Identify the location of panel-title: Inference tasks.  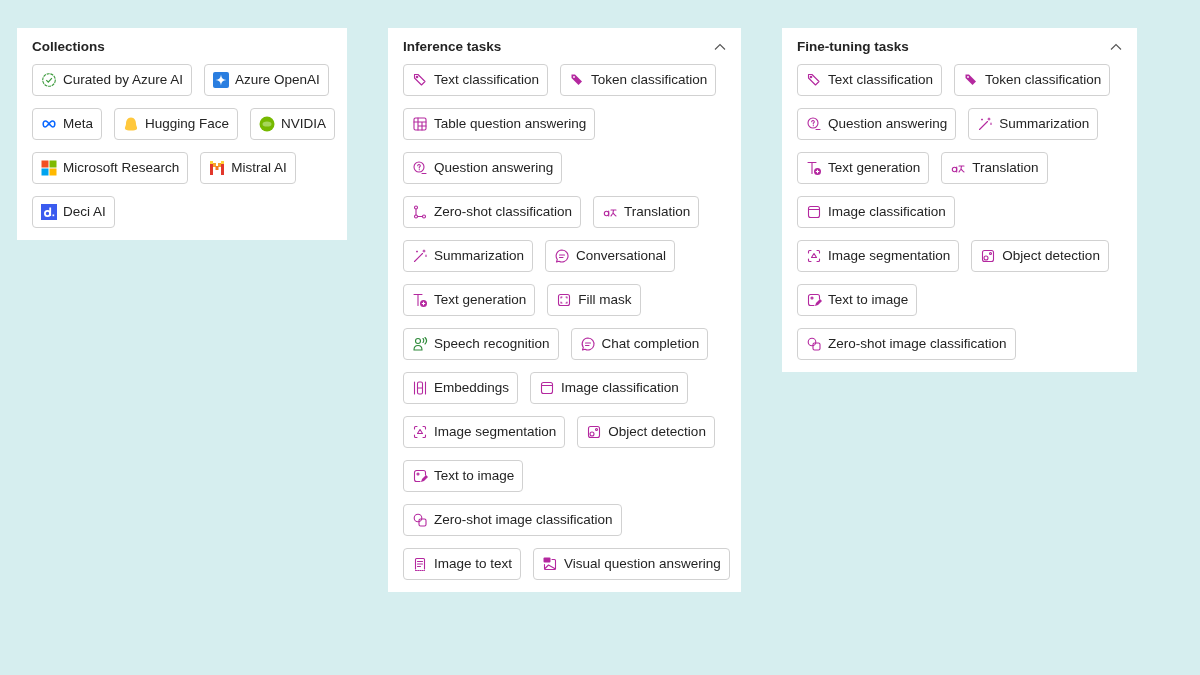
(452, 47).